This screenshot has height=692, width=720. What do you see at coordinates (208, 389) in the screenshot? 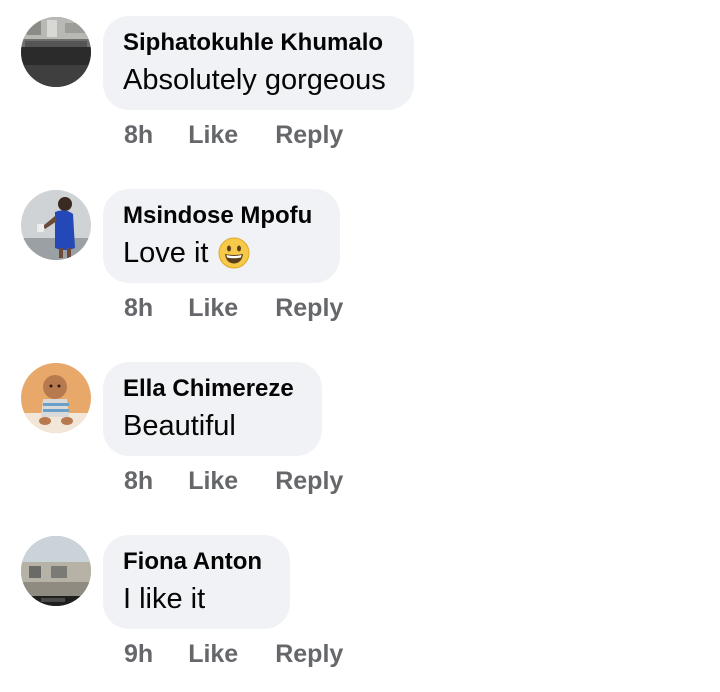
I see `comment-author: Ella Chimereze` at bounding box center [208, 389].